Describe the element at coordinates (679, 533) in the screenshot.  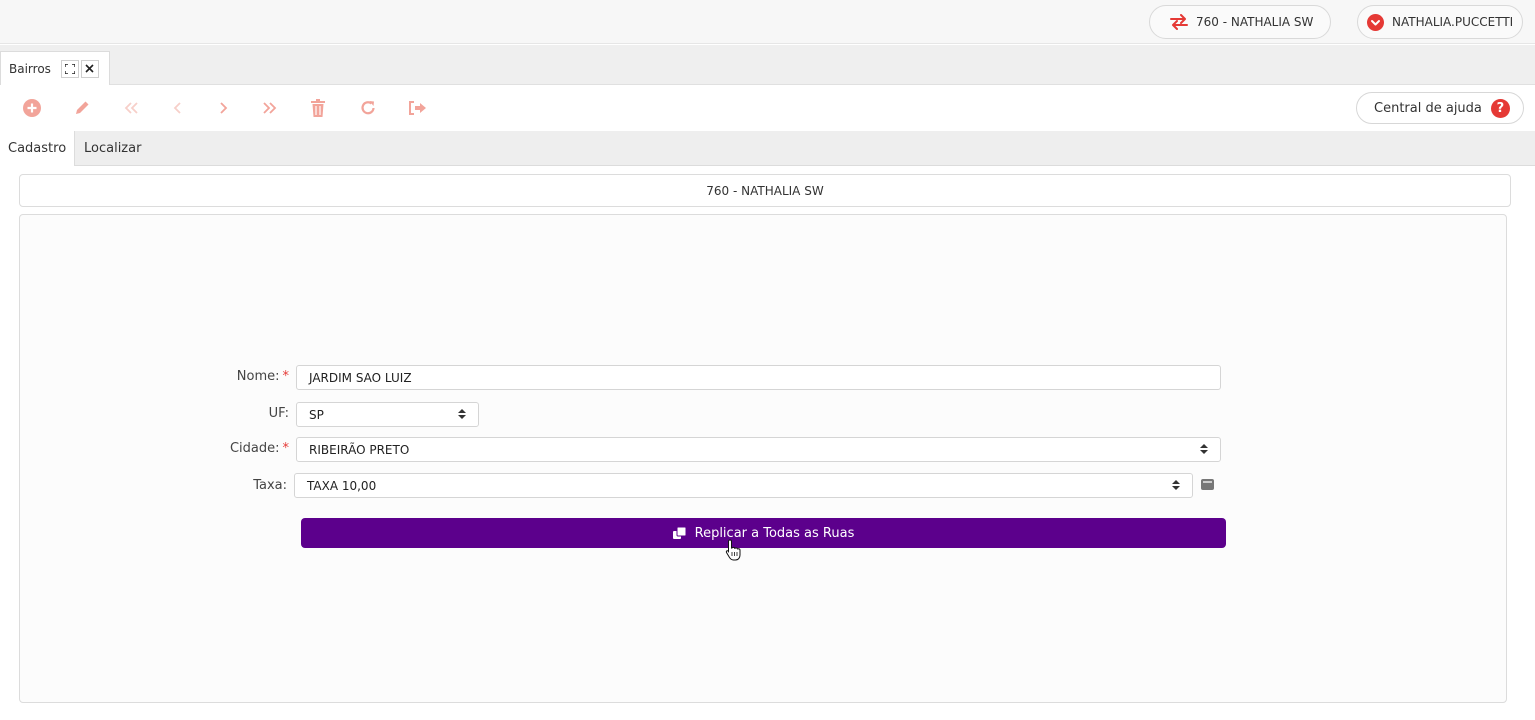
I see `copy-icon` at that location.